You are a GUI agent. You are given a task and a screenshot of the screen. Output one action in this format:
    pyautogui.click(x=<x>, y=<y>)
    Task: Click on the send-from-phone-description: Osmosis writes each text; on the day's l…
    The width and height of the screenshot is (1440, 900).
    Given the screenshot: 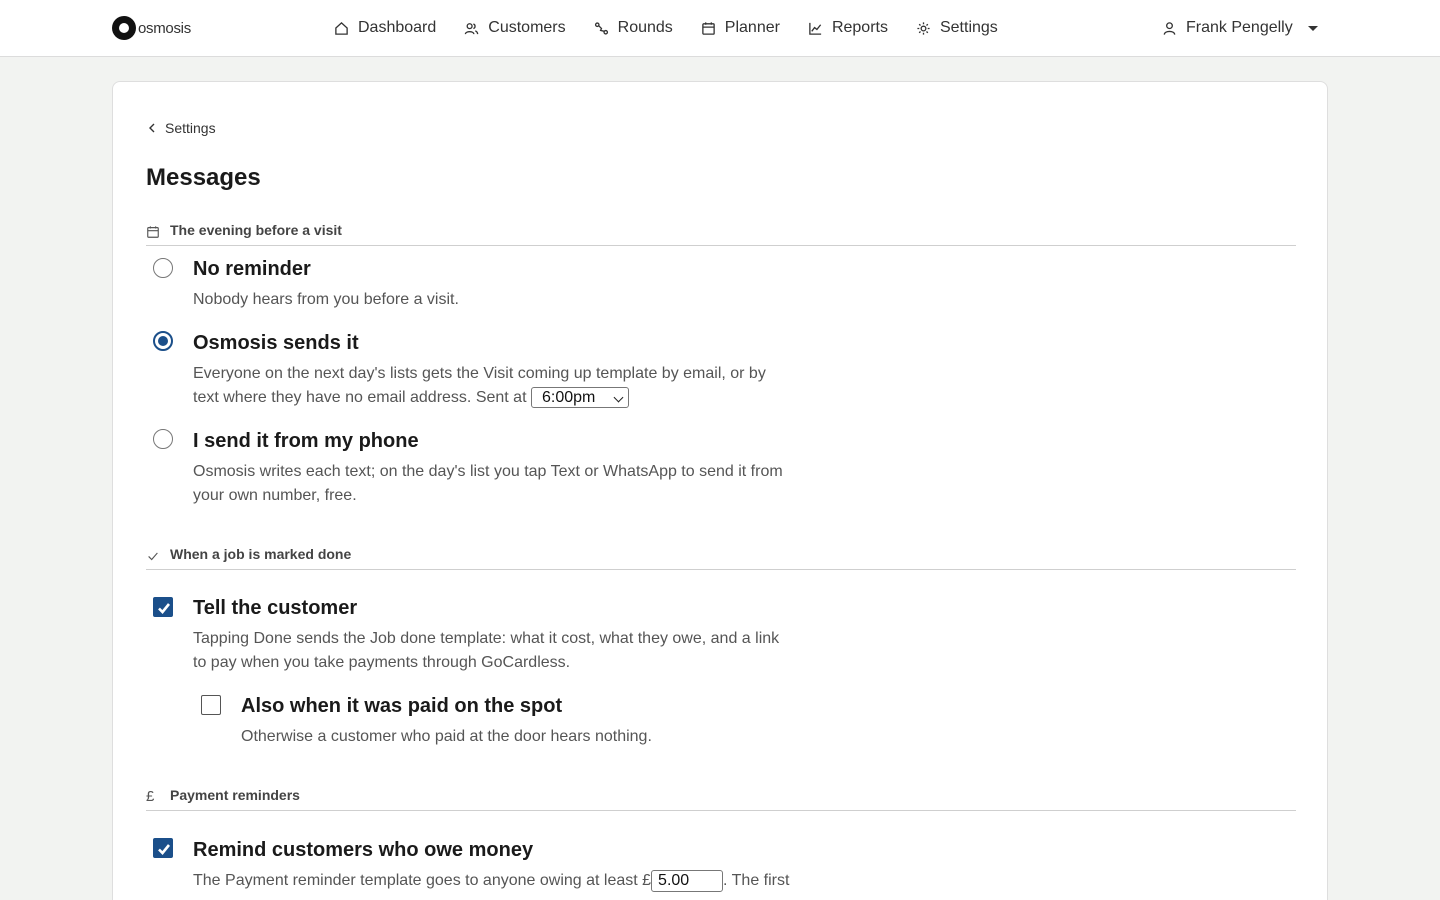 What is the action you would take?
    pyautogui.click(x=488, y=483)
    